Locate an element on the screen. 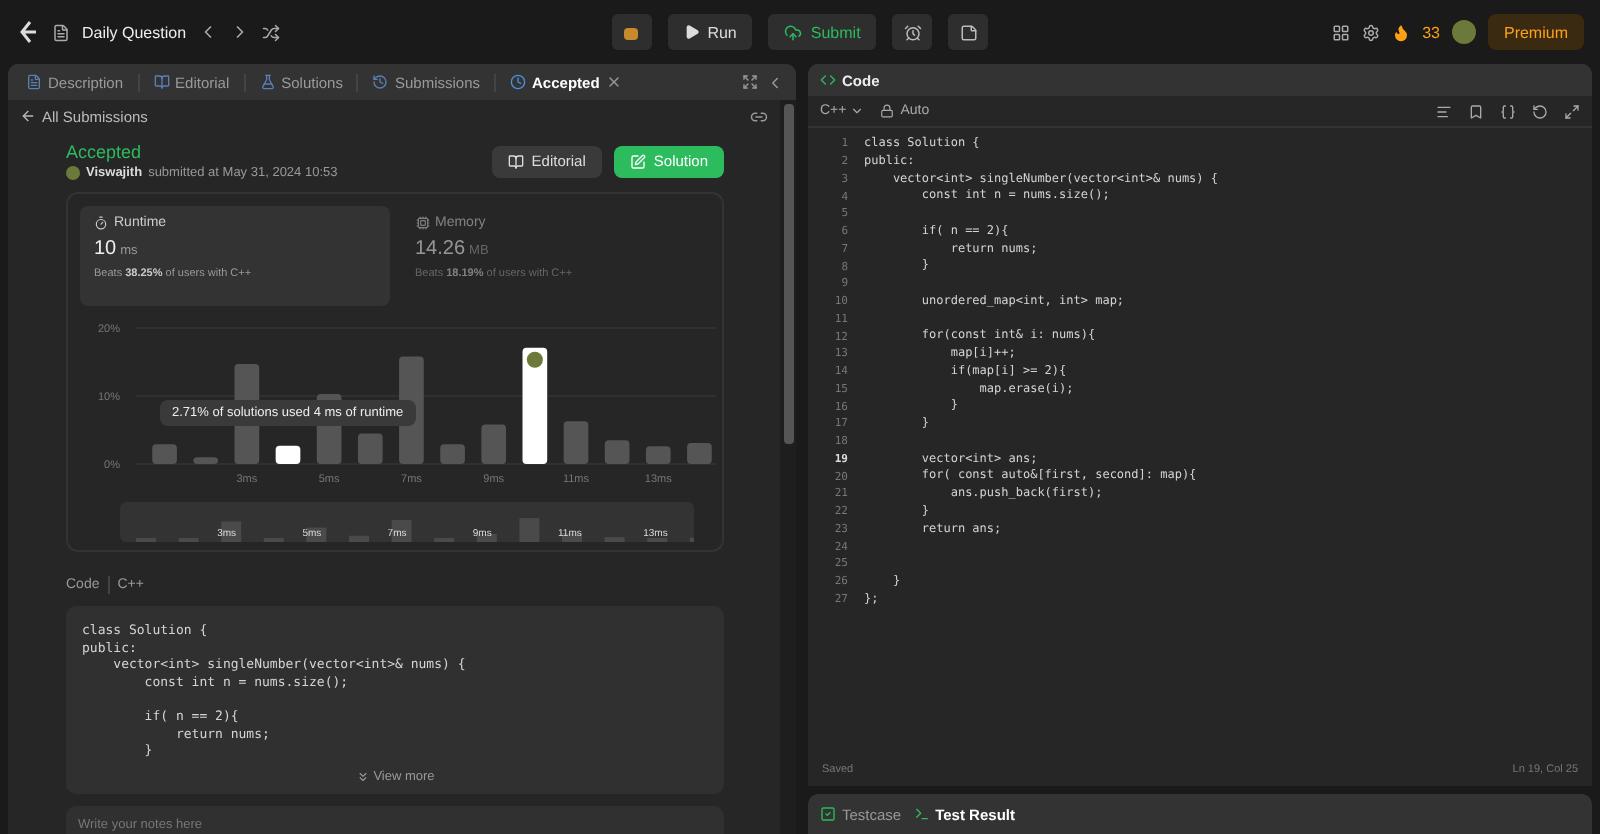 This screenshot has width=1600, height=834. alarm-clock-button is located at coordinates (912, 32).